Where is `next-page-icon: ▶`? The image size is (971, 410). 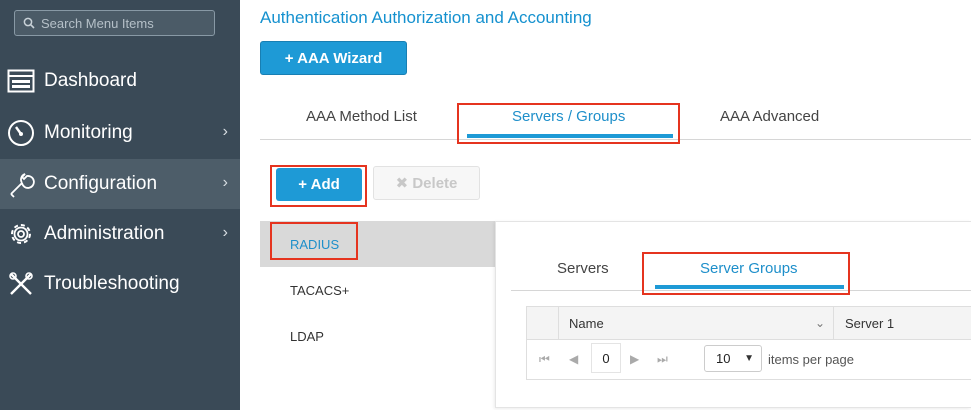 next-page-icon: ▶ is located at coordinates (634, 359).